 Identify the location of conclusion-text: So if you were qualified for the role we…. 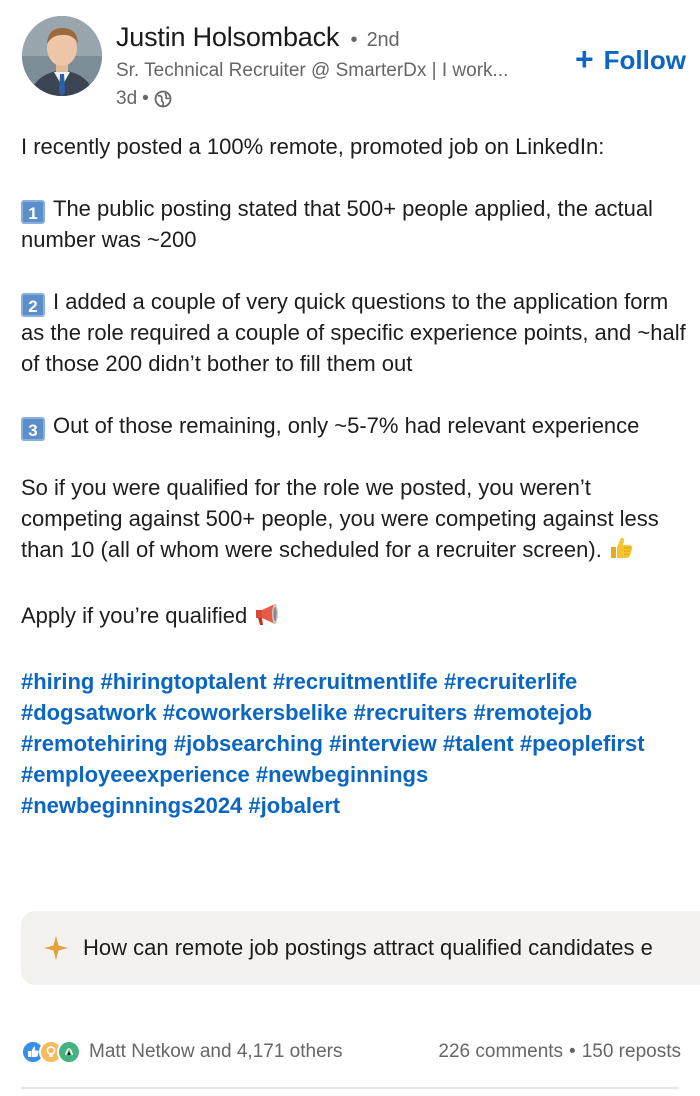
(340, 518).